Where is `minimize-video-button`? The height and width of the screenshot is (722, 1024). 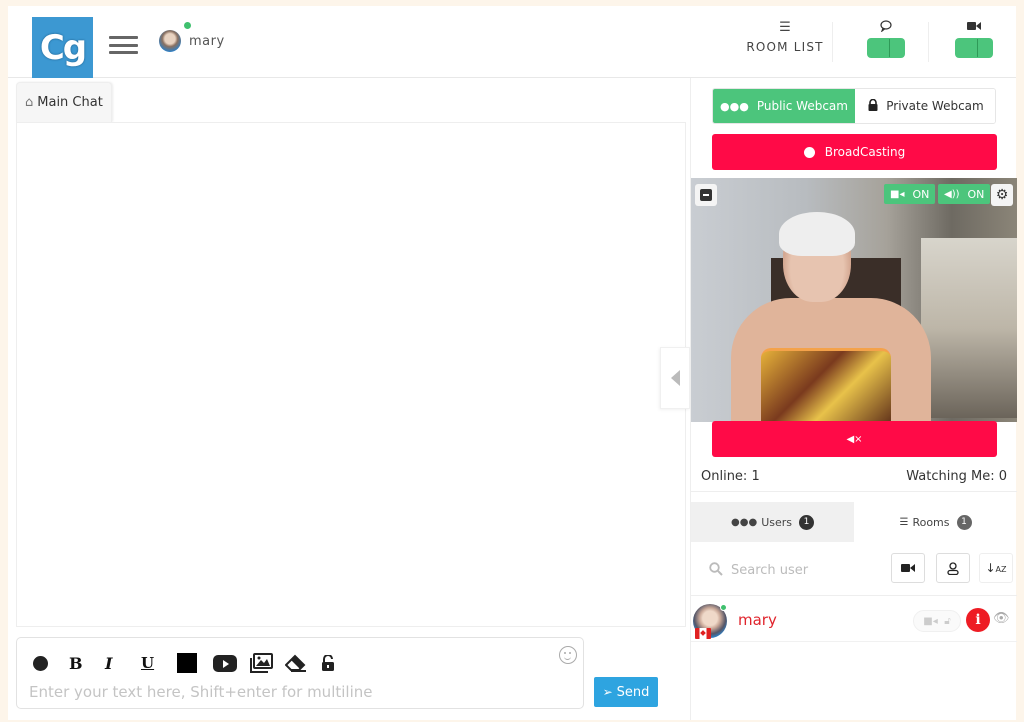 minimize-video-button is located at coordinates (706, 195).